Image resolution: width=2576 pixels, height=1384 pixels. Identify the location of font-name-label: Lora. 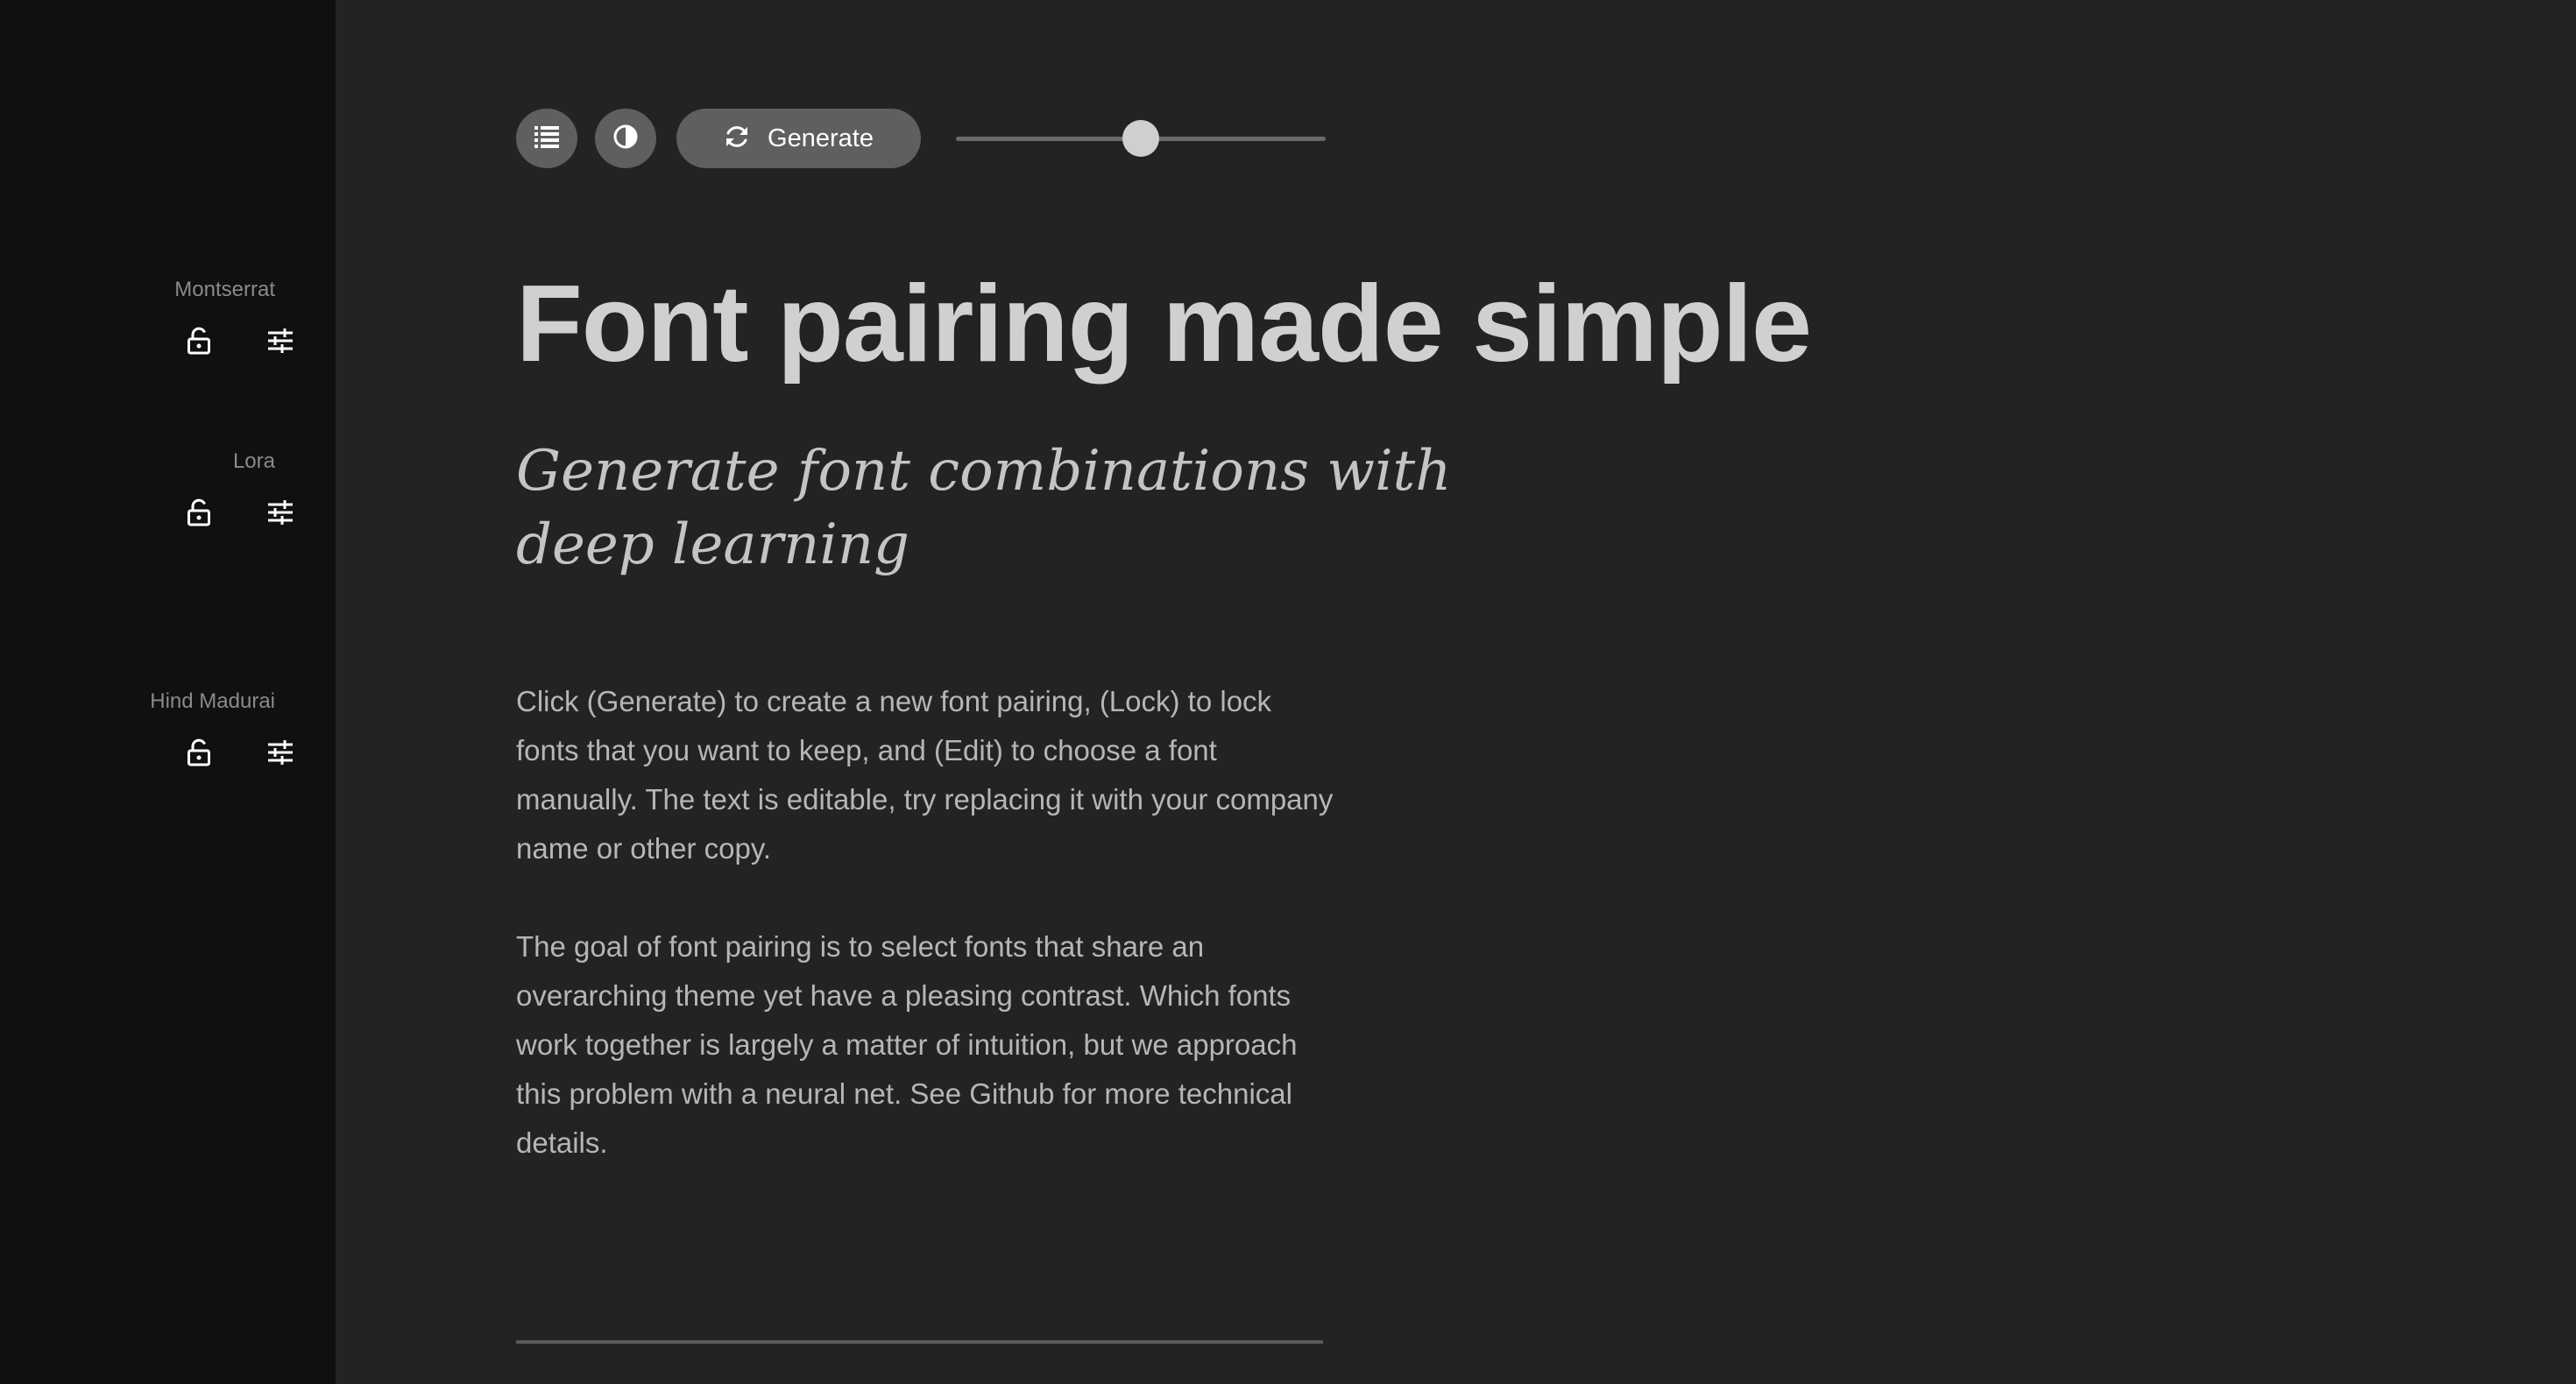
(253, 461).